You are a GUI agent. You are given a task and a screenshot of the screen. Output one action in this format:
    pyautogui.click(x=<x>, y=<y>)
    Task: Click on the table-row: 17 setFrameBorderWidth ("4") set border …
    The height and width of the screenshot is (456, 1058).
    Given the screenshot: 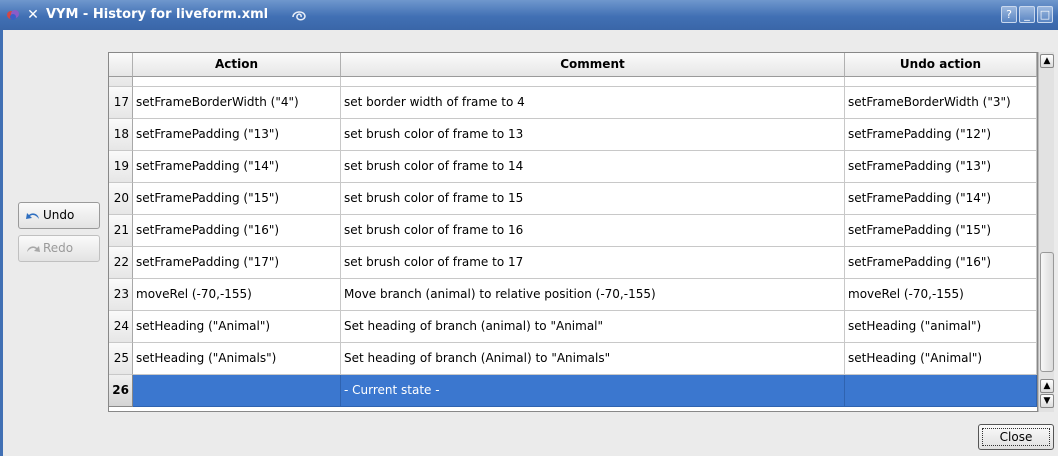 What is the action you would take?
    pyautogui.click(x=573, y=103)
    